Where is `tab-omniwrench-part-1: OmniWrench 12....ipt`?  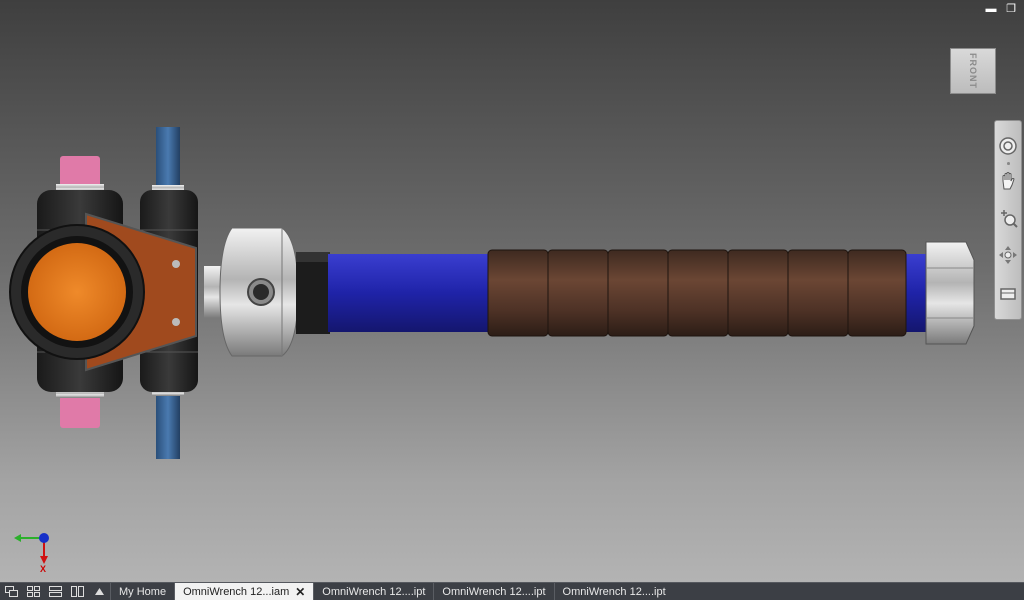 tab-omniwrench-part-1: OmniWrench 12....ipt is located at coordinates (373, 591).